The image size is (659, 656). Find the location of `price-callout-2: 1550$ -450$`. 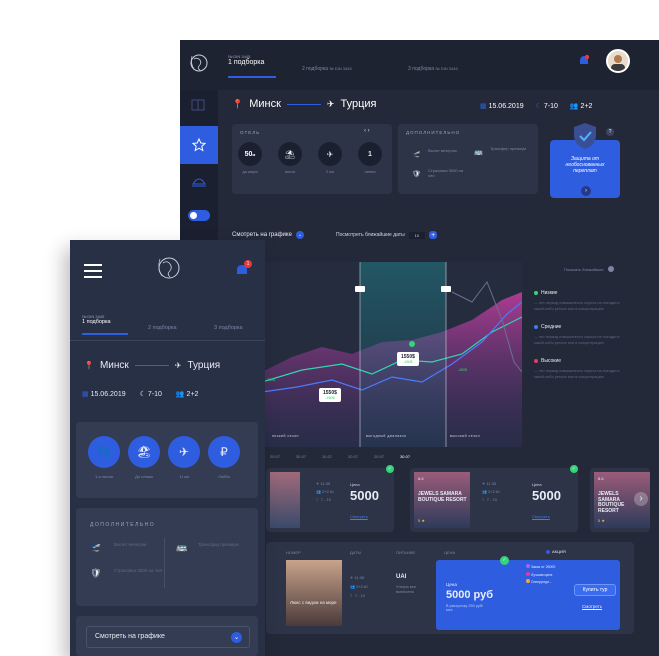

price-callout-2: 1550$ -450$ is located at coordinates (330, 395).